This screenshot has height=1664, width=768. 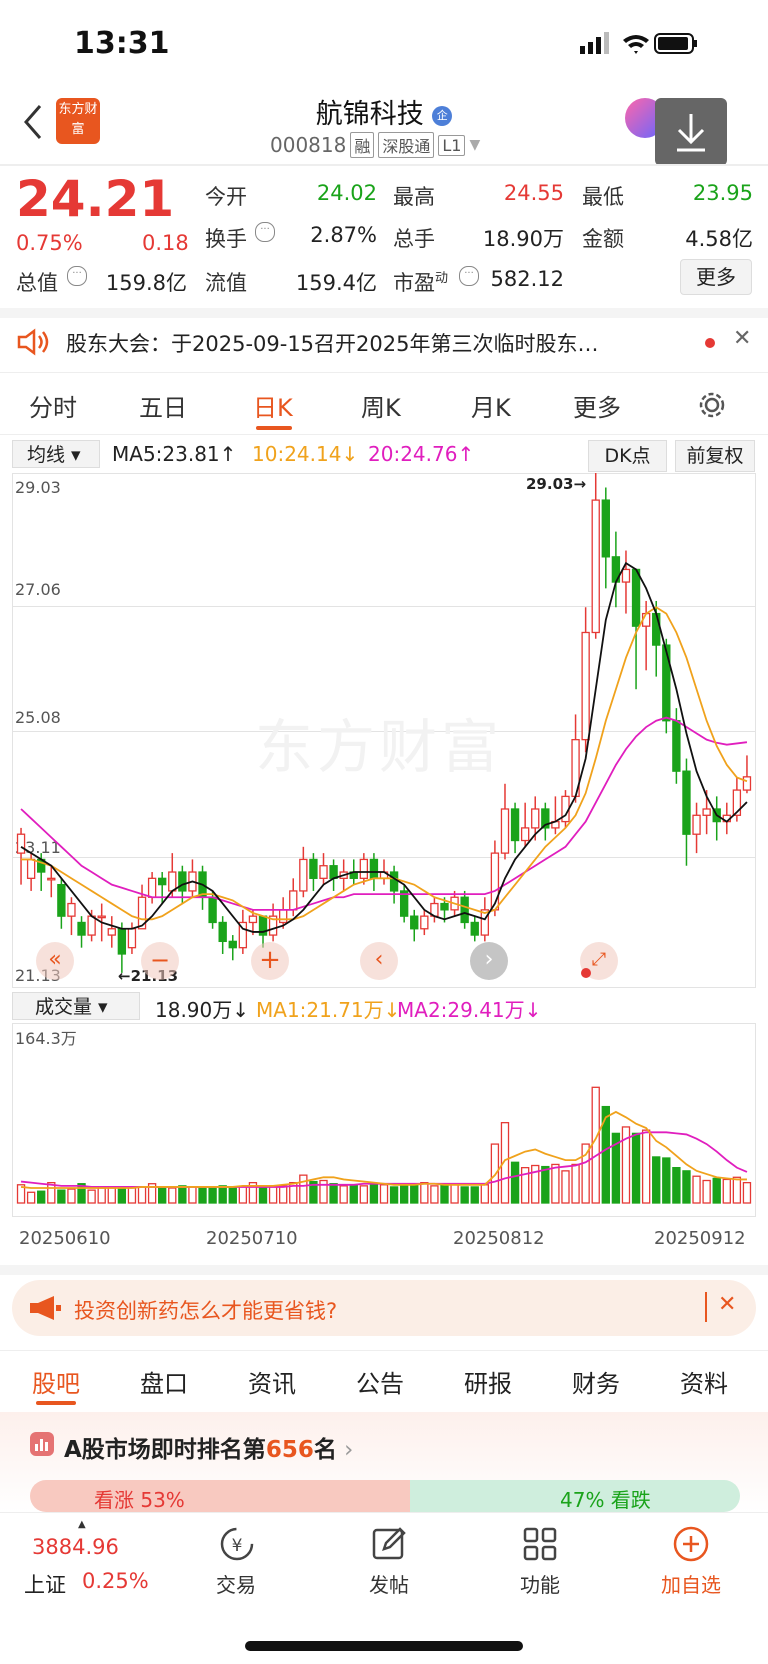 What do you see at coordinates (226, 197) in the screenshot?
I see `open-label: 今开` at bounding box center [226, 197].